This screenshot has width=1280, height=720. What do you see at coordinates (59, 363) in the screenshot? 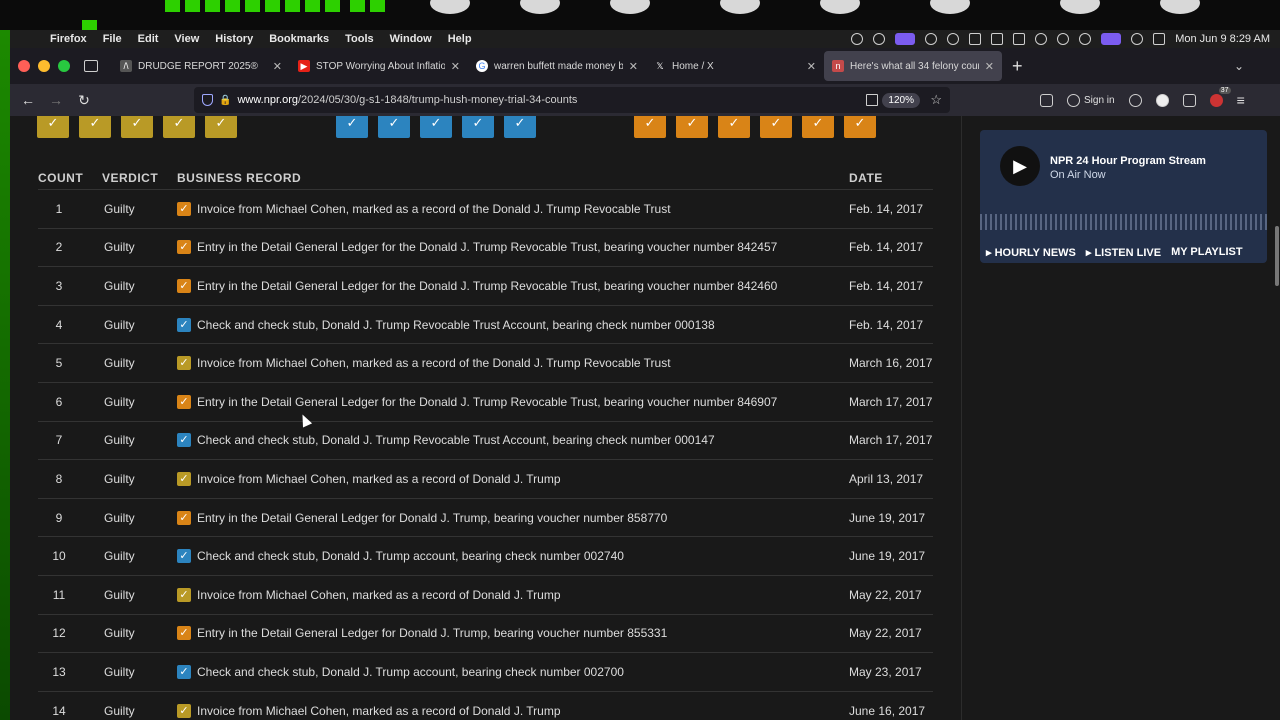
I see `count-cell: 5` at bounding box center [59, 363].